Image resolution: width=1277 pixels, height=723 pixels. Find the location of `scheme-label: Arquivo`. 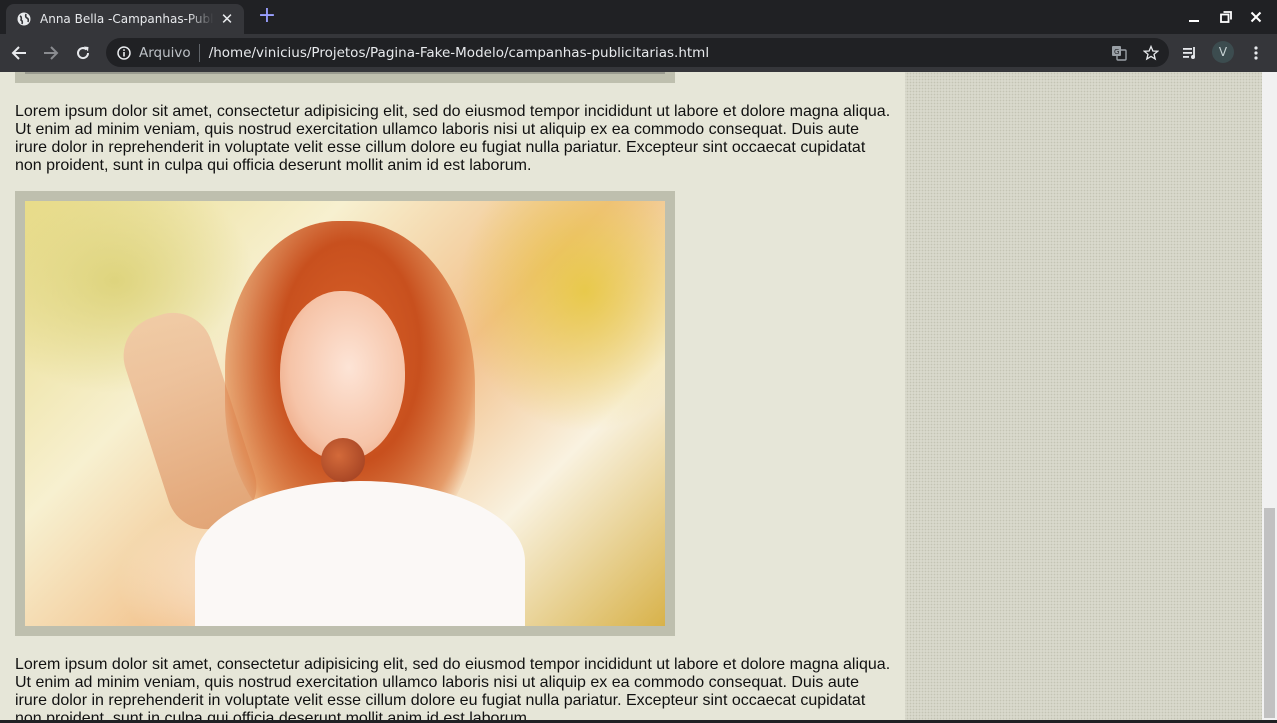

scheme-label: Arquivo is located at coordinates (165, 52).